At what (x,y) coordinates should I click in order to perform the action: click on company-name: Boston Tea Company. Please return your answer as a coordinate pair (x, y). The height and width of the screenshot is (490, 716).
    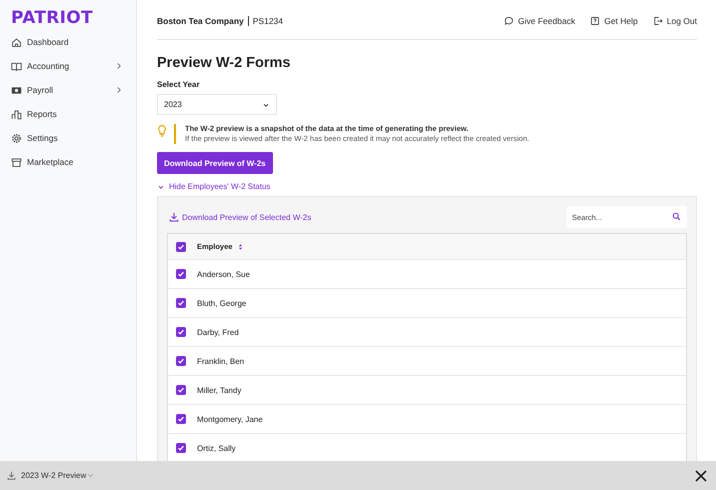
    Looking at the image, I should click on (203, 21).